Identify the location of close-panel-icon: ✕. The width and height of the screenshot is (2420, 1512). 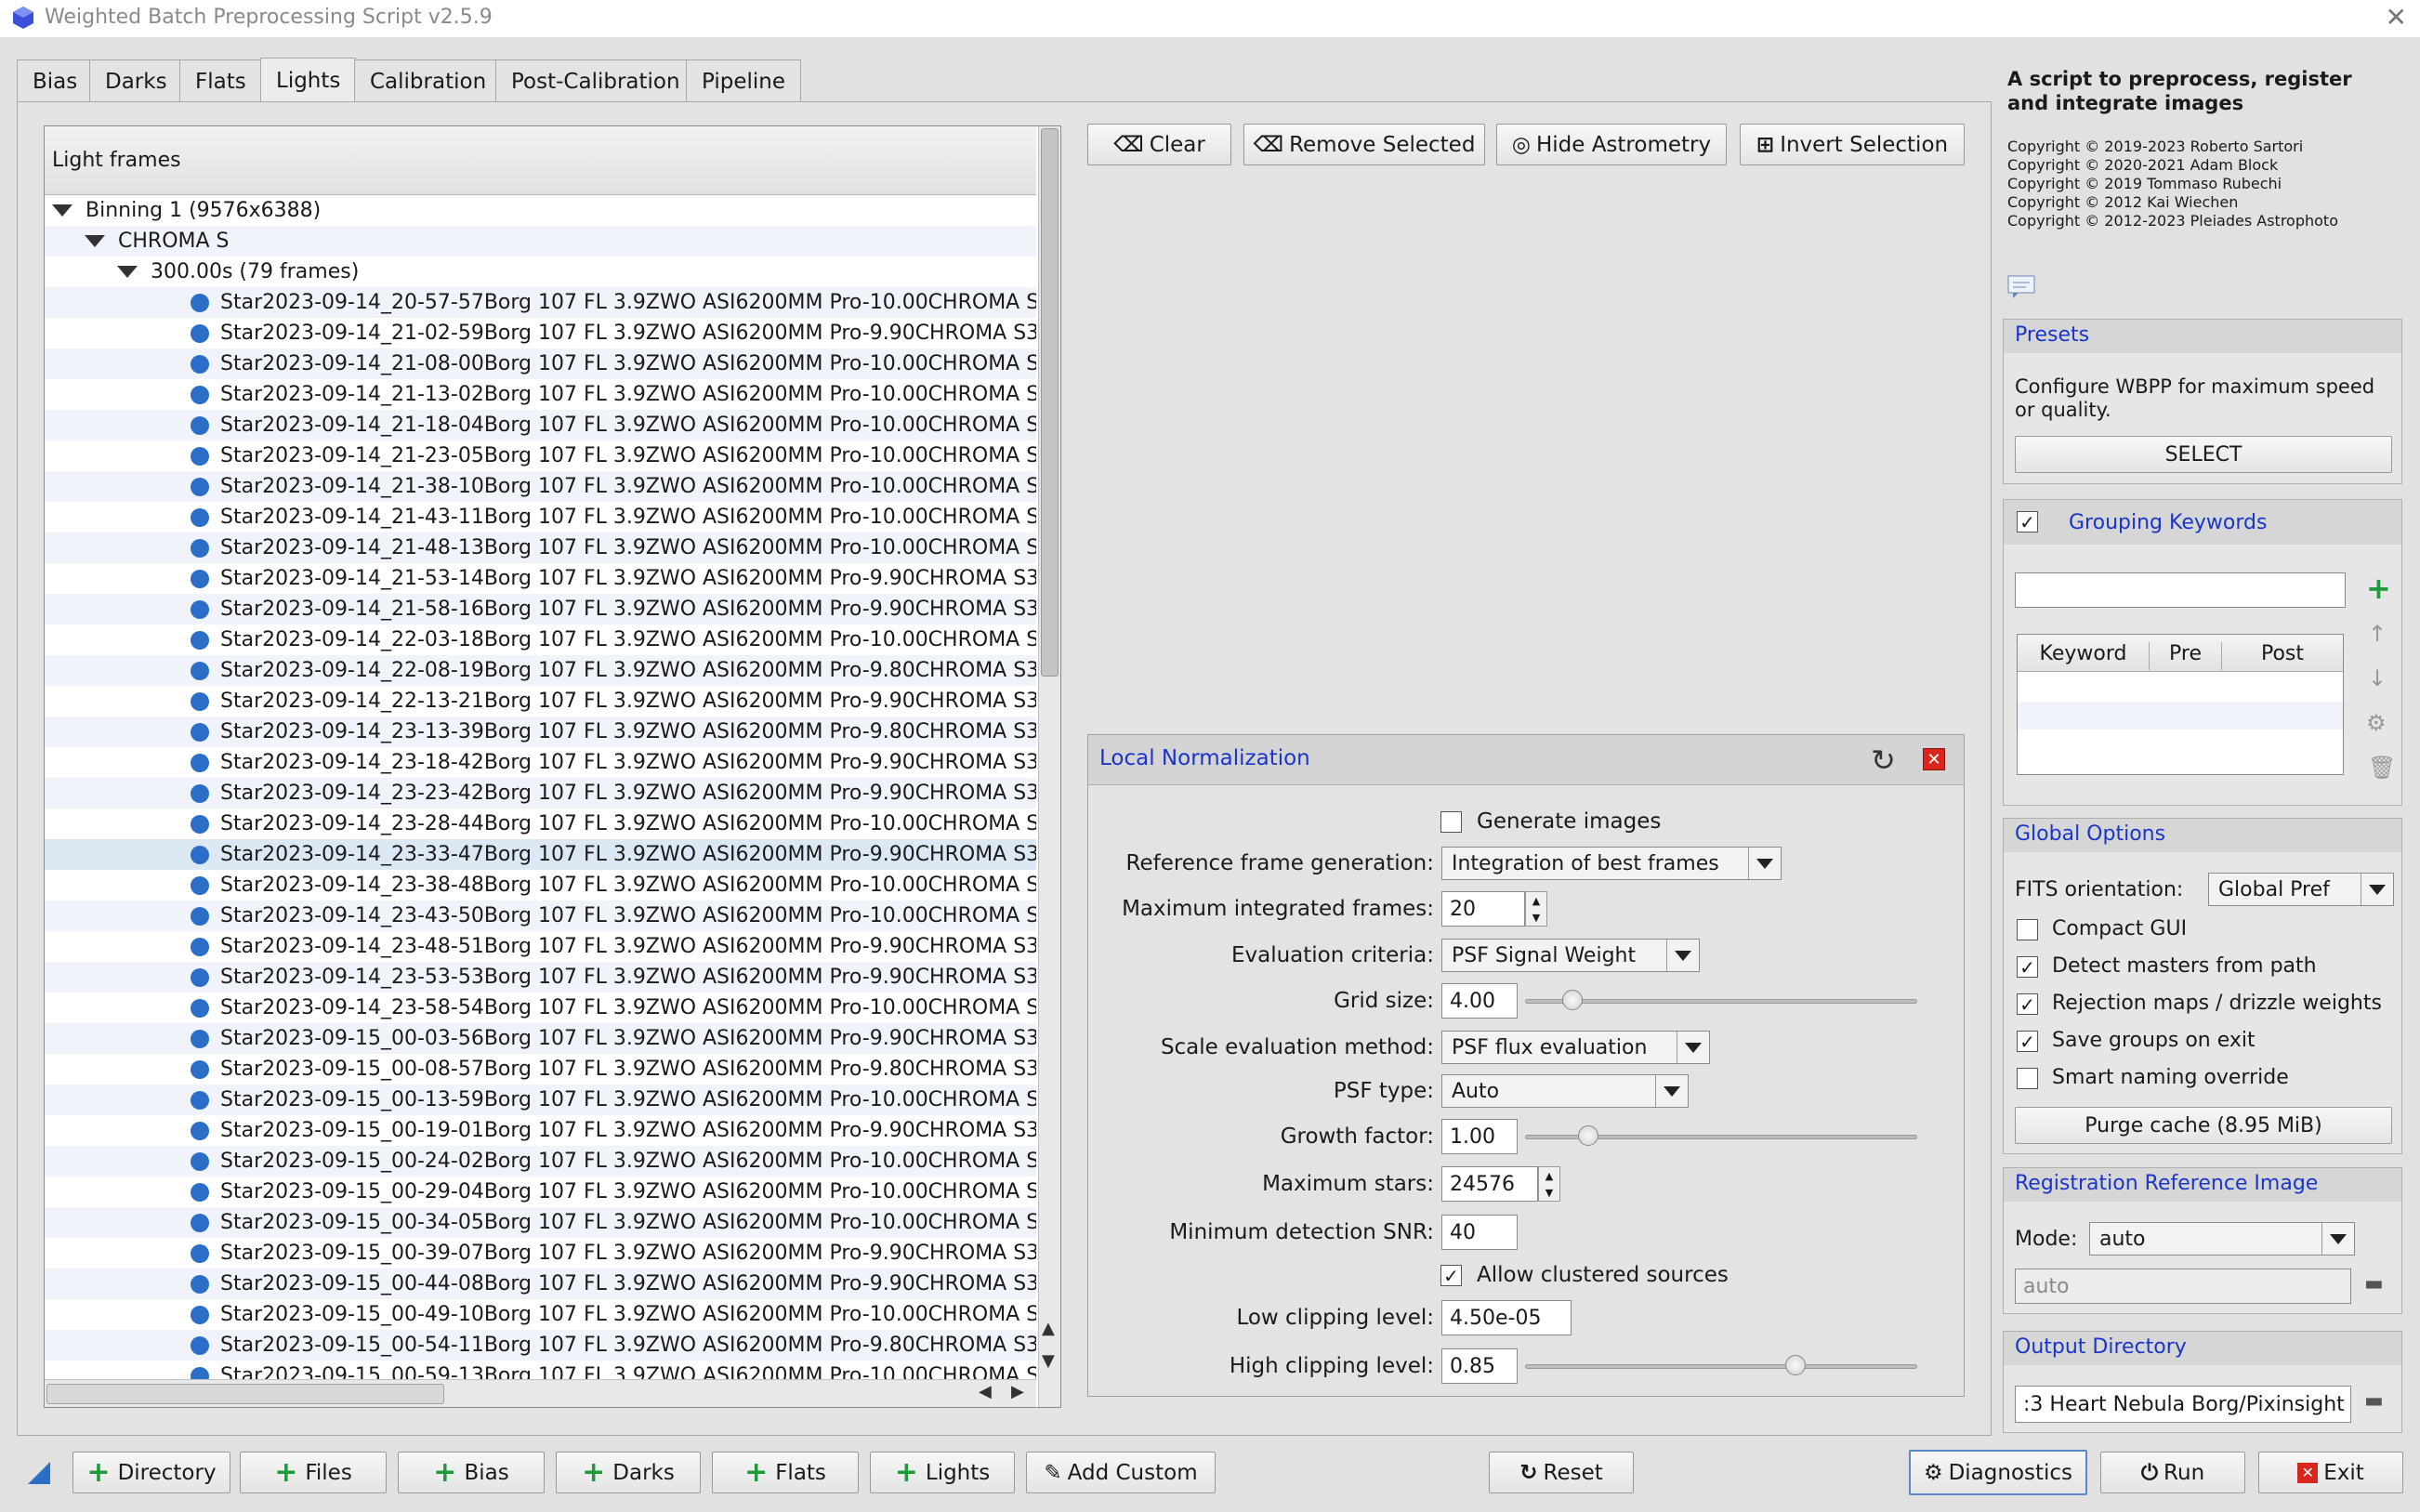
(1934, 759).